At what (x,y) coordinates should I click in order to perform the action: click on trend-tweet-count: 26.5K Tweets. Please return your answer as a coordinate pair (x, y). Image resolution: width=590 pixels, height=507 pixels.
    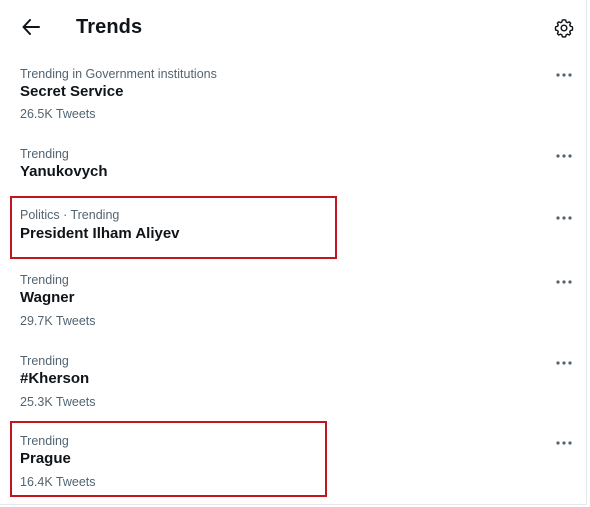
    Looking at the image, I should click on (58, 114).